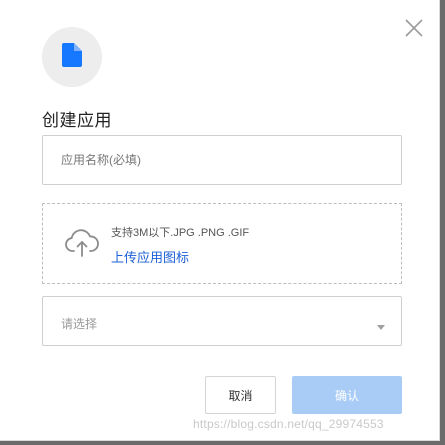 This screenshot has height=445, width=445. I want to click on category-select: 请选择, so click(222, 321).